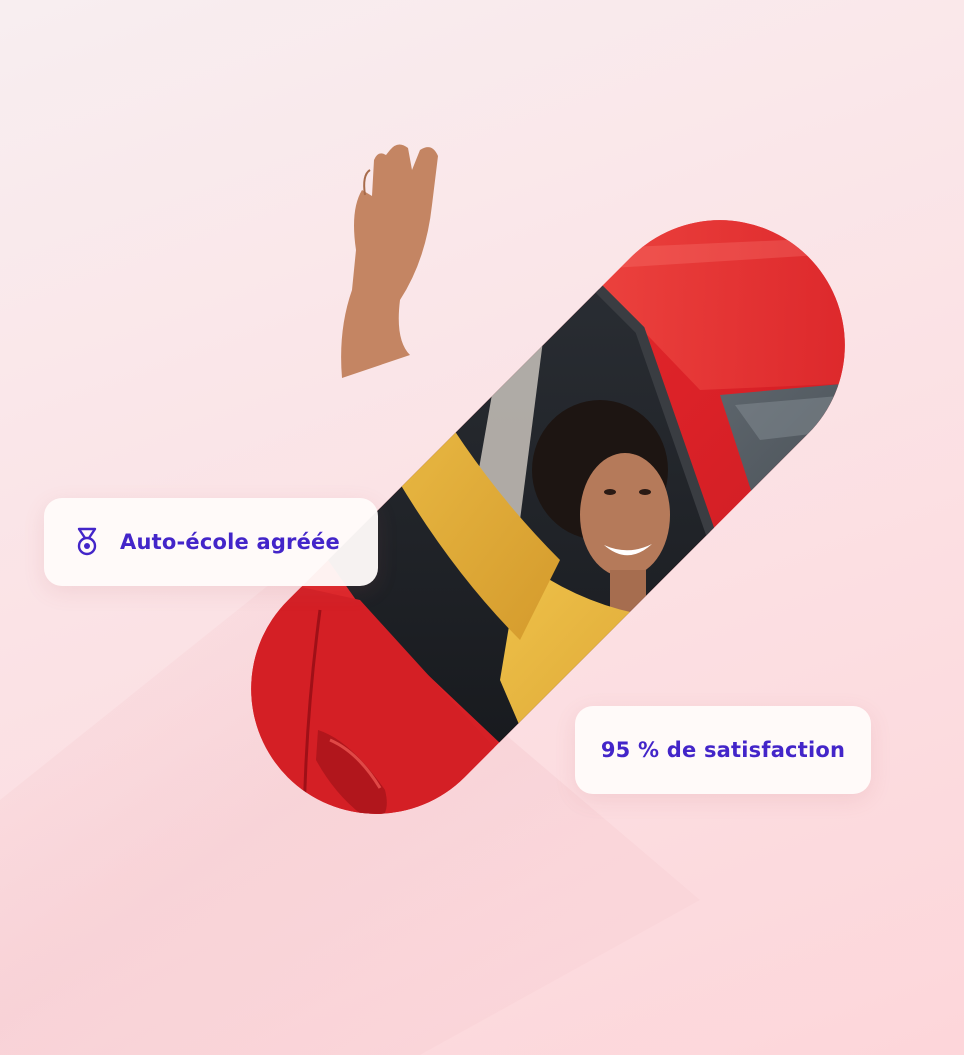  What do you see at coordinates (389, 261) in the screenshot?
I see `waving-hand` at bounding box center [389, 261].